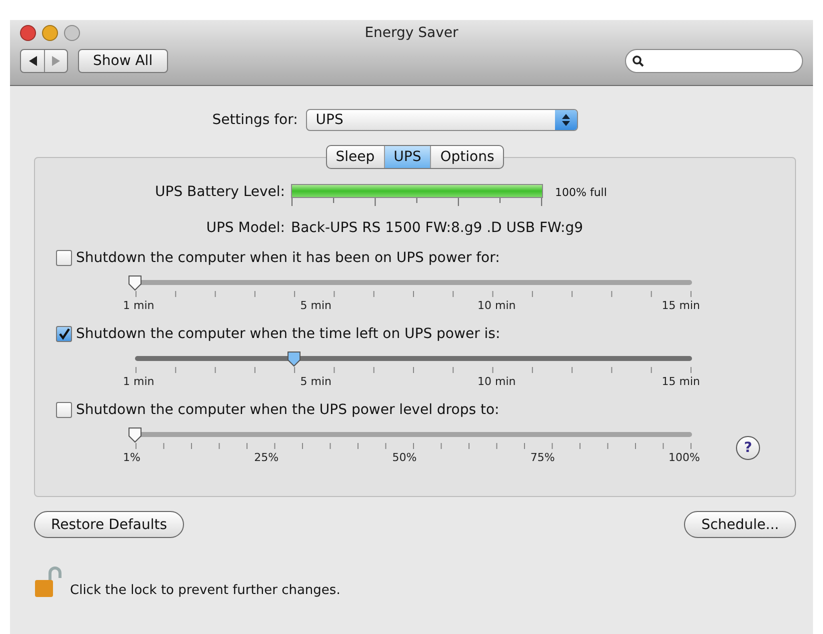 This screenshot has width=823, height=634. Describe the element at coordinates (288, 334) in the screenshot. I see `checkbox-label: Shutdown the computer when the time left on UPS power is:` at that location.